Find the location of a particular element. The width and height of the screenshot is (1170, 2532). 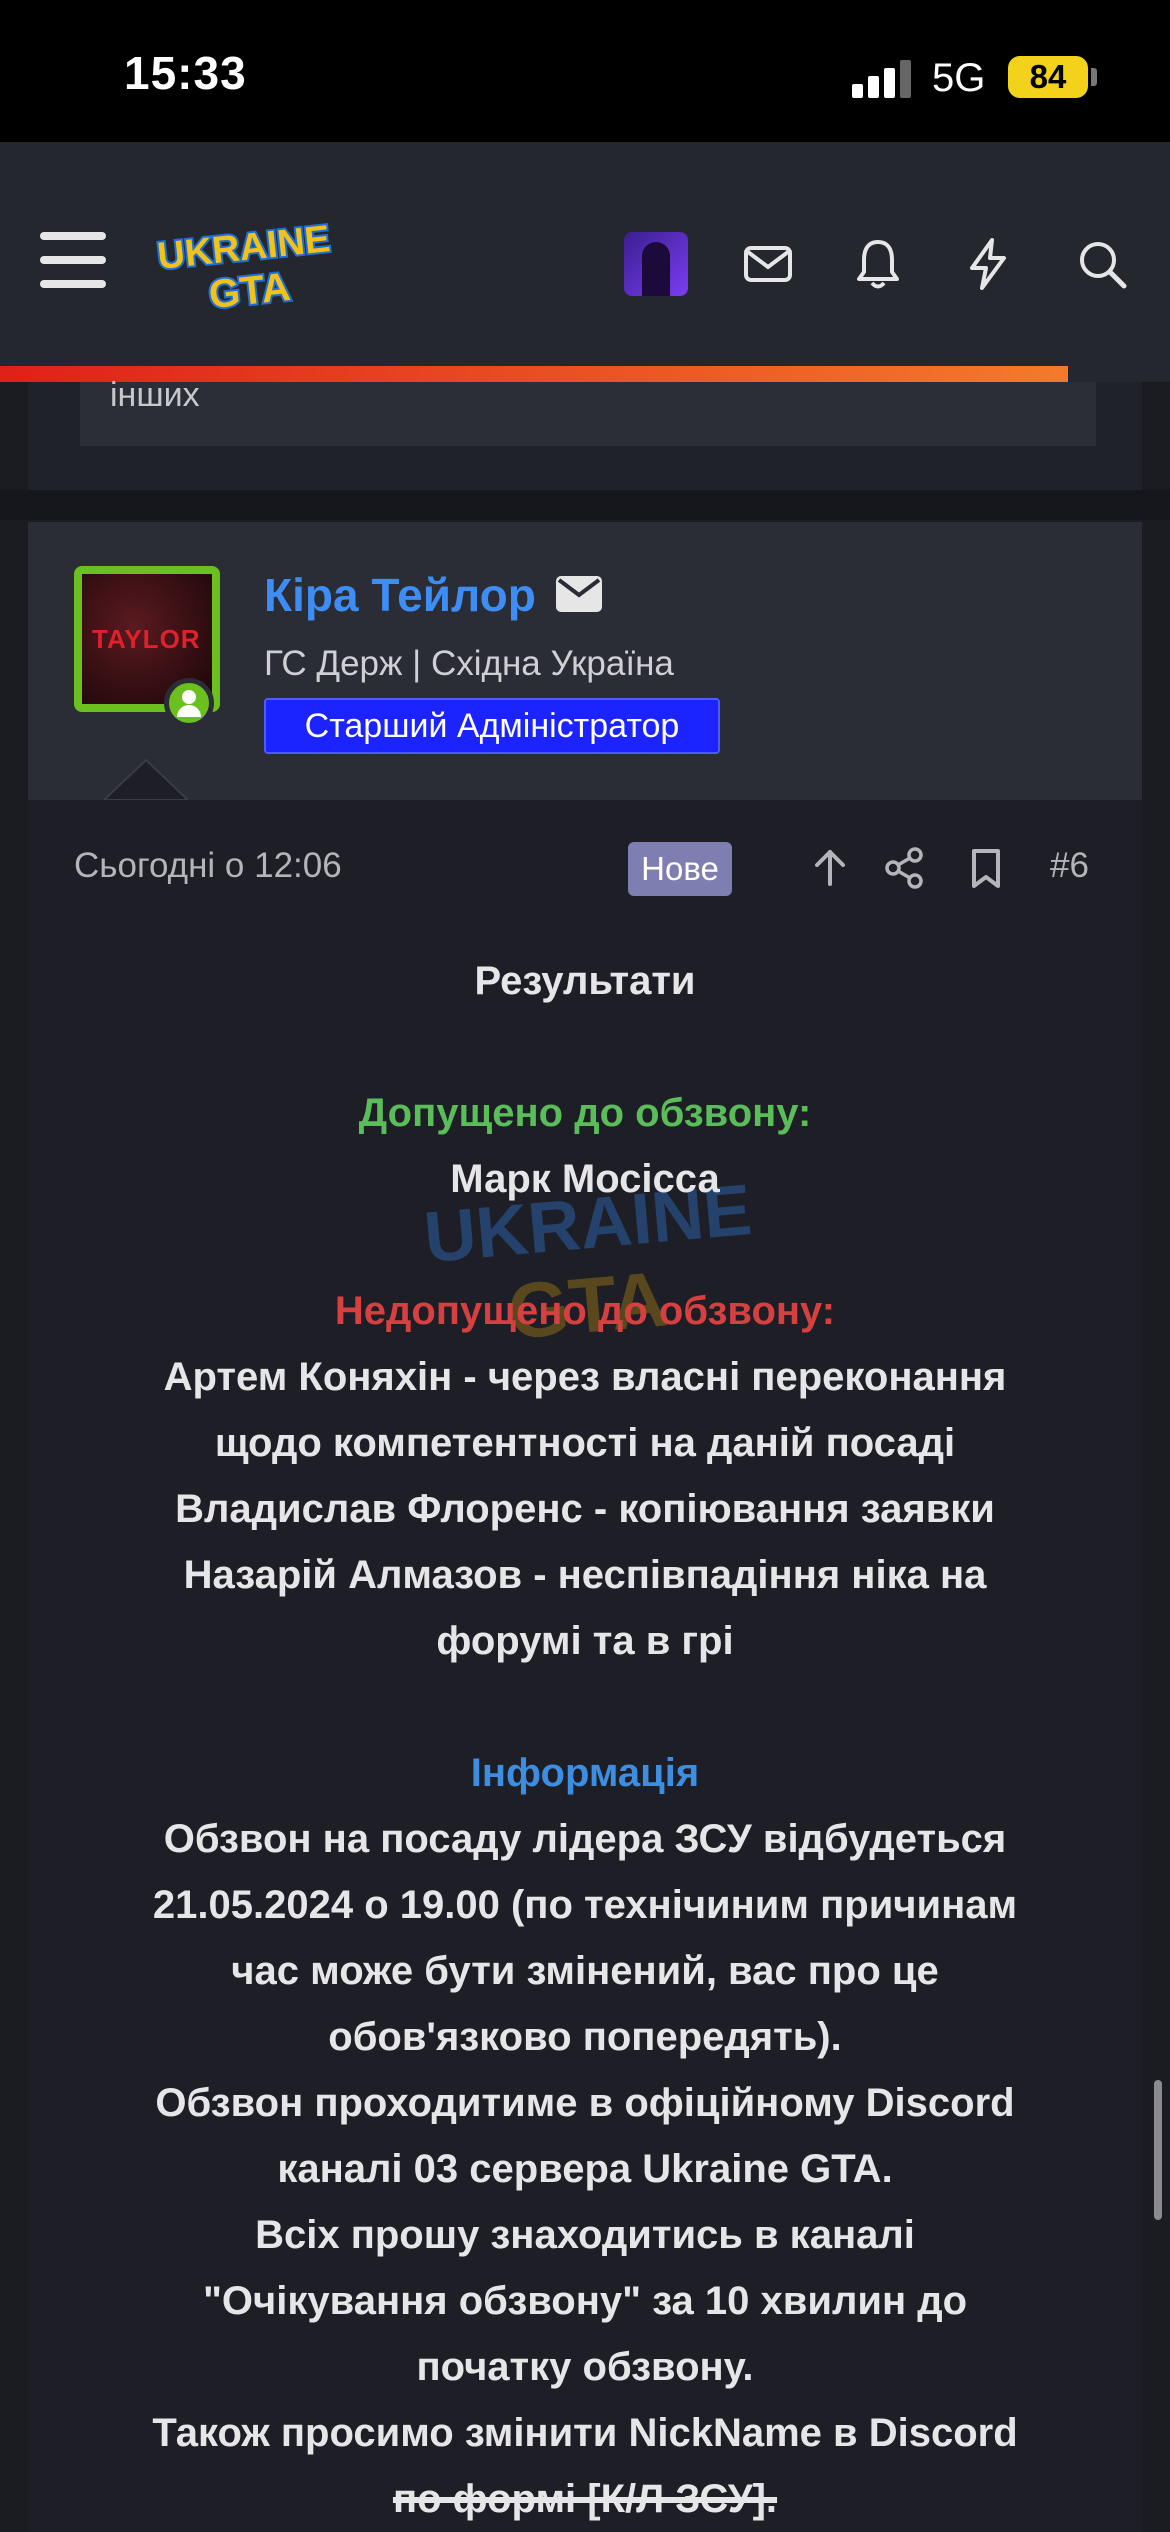

post-divider is located at coordinates (585, 505).